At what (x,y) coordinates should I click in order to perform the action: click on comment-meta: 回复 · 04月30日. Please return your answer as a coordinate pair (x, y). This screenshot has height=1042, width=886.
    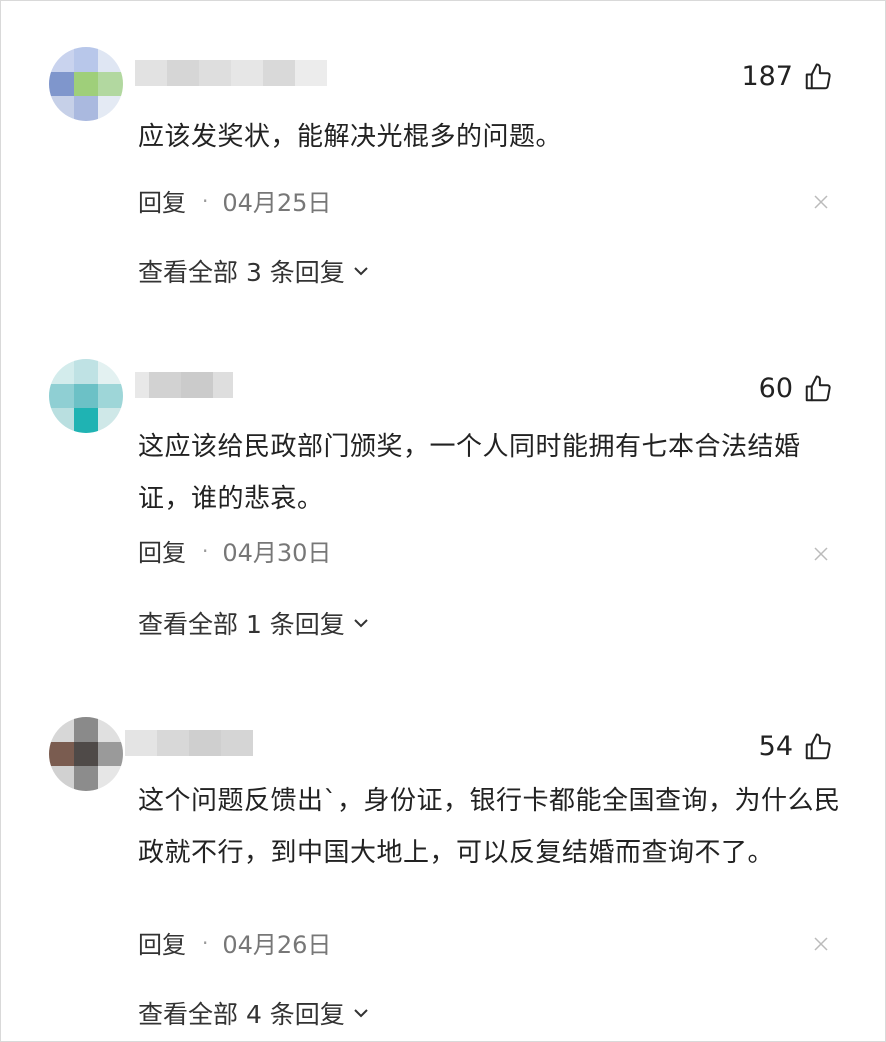
    Looking at the image, I should click on (234, 550).